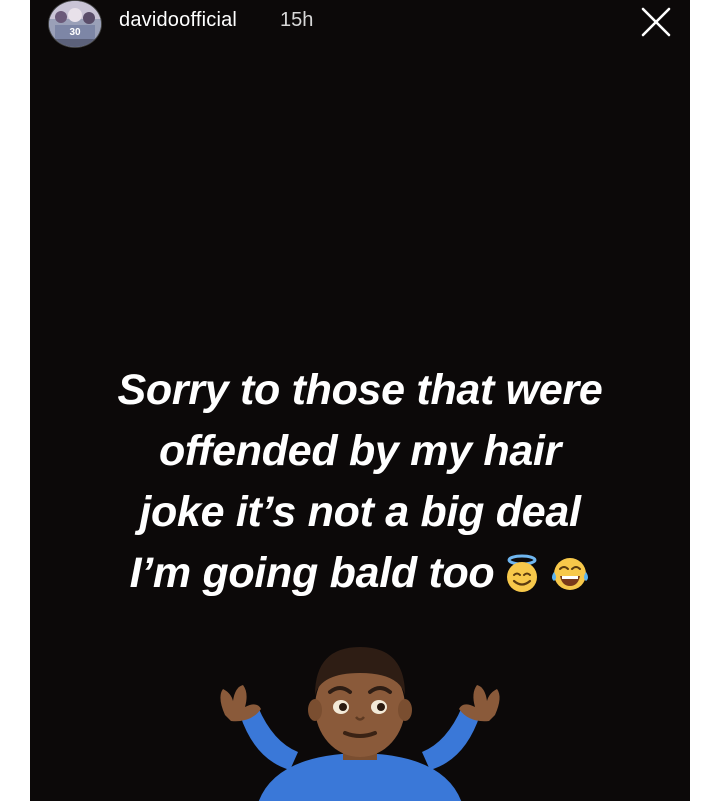 The image size is (720, 801). I want to click on avatar-image-icon: 30, so click(75, 24).